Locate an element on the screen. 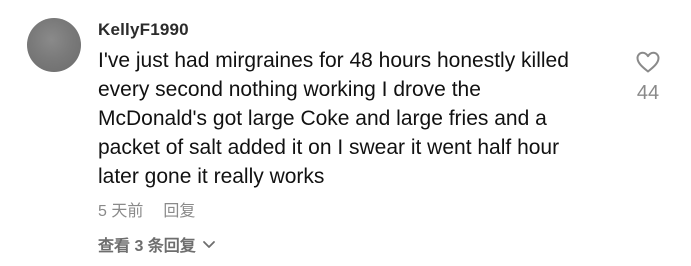 This screenshot has height=266, width=691. view-replies-button: 查看 3 条回复 is located at coordinates (157, 244).